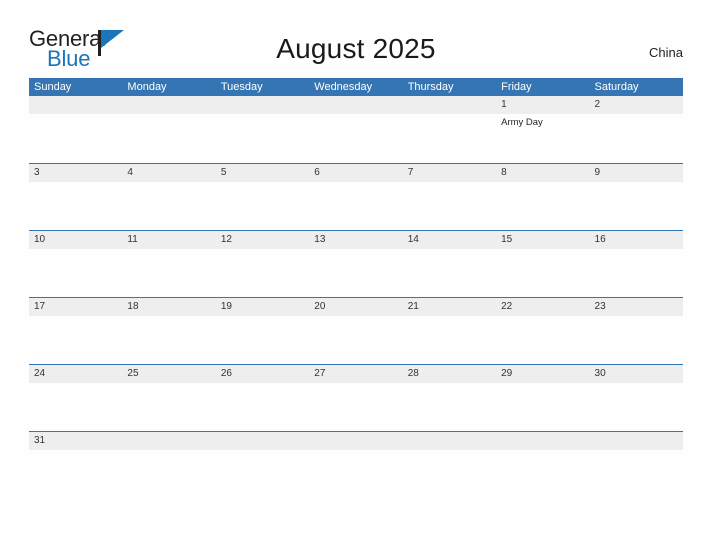 The image size is (712, 550). I want to click on week-date-band: 17 18 19 20 21 22 23, so click(356, 307).